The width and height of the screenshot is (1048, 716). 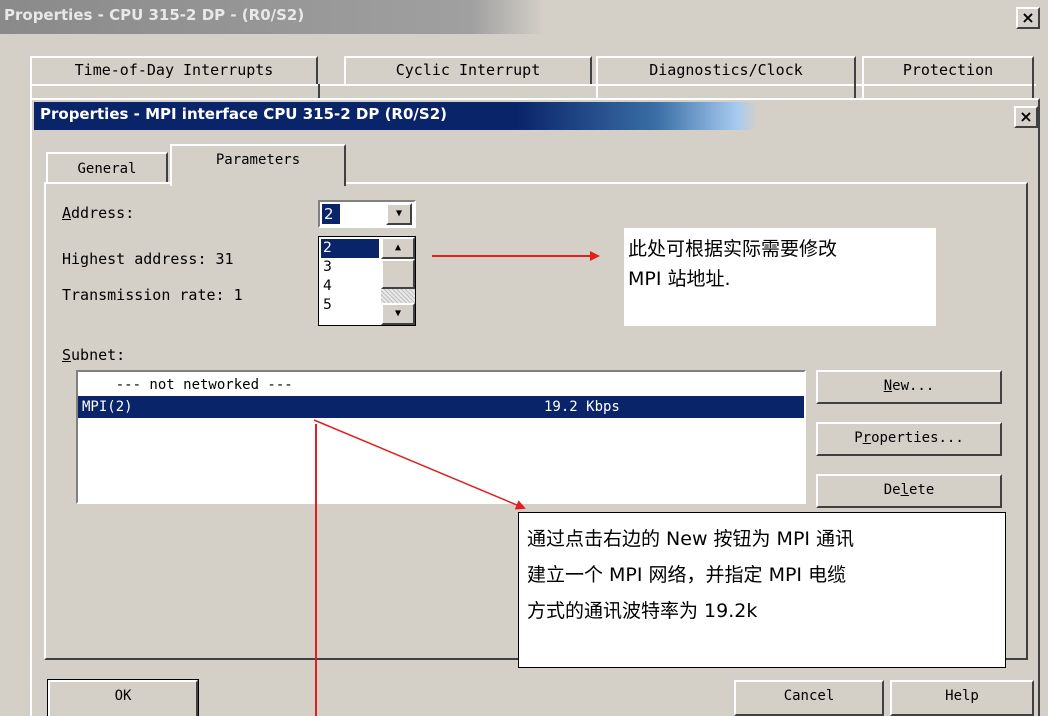 I want to click on outer-tab-cyclic-interrupt: Cyclic Interrupt, so click(x=468, y=71).